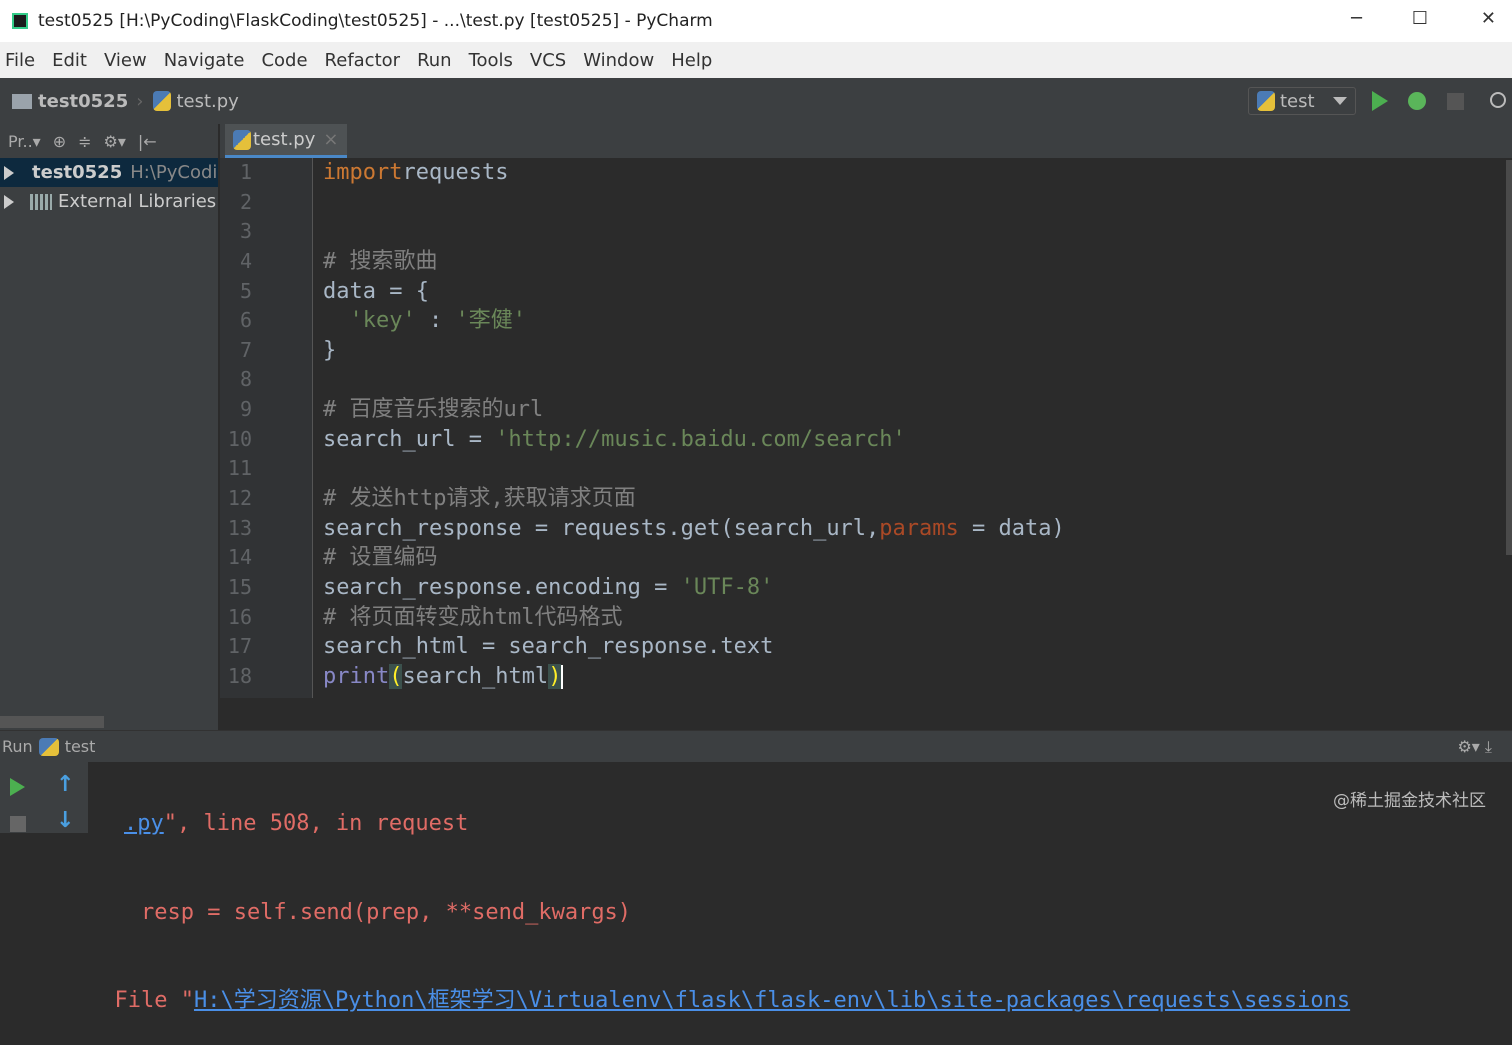  I want to click on code-token: print, so click(356, 676).